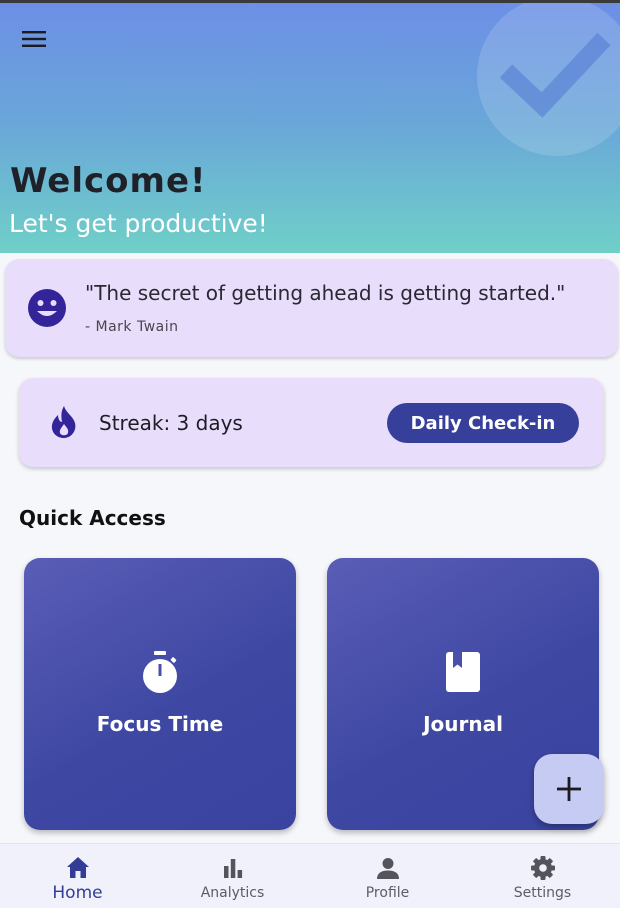 This screenshot has width=620, height=908. What do you see at coordinates (542, 893) in the screenshot?
I see `nav-label: Settings` at bounding box center [542, 893].